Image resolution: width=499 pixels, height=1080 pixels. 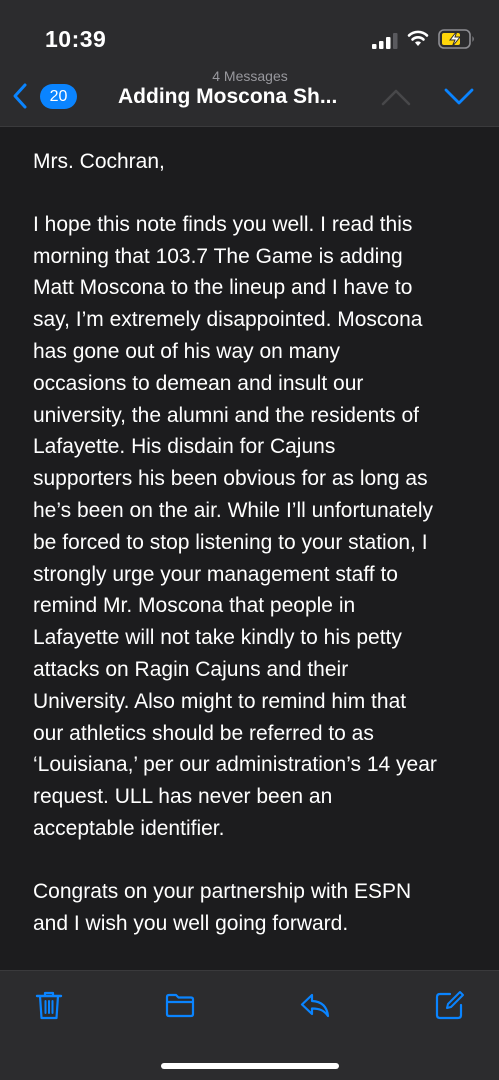 I want to click on battery-charging-icon, so click(x=456, y=39).